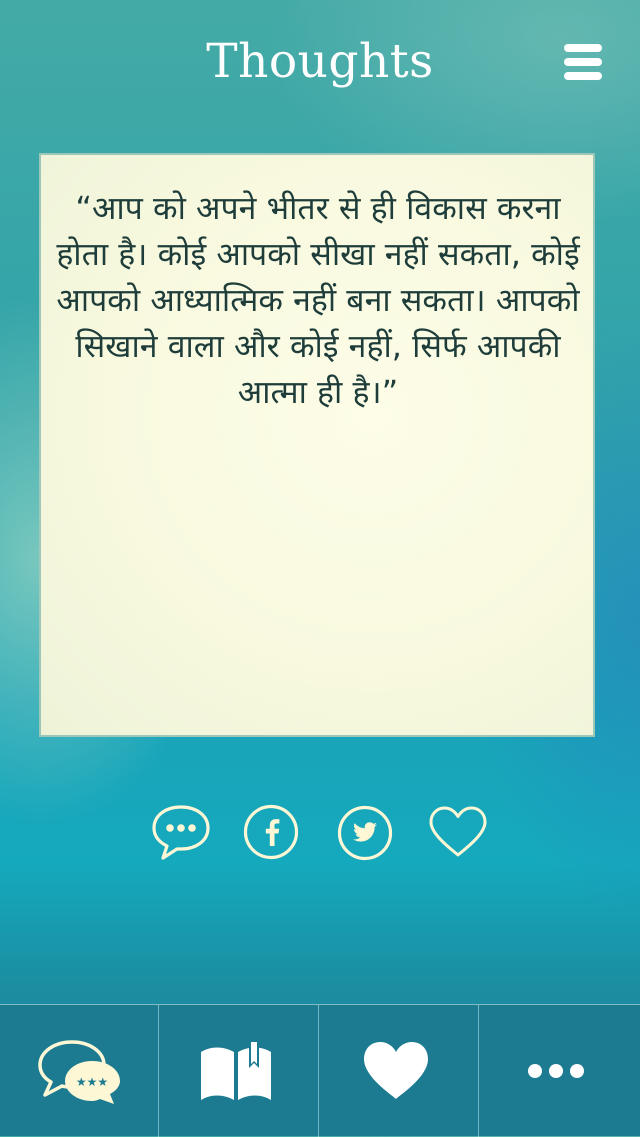 This screenshot has height=1137, width=640. I want to click on menu-bar-top, so click(583, 48).